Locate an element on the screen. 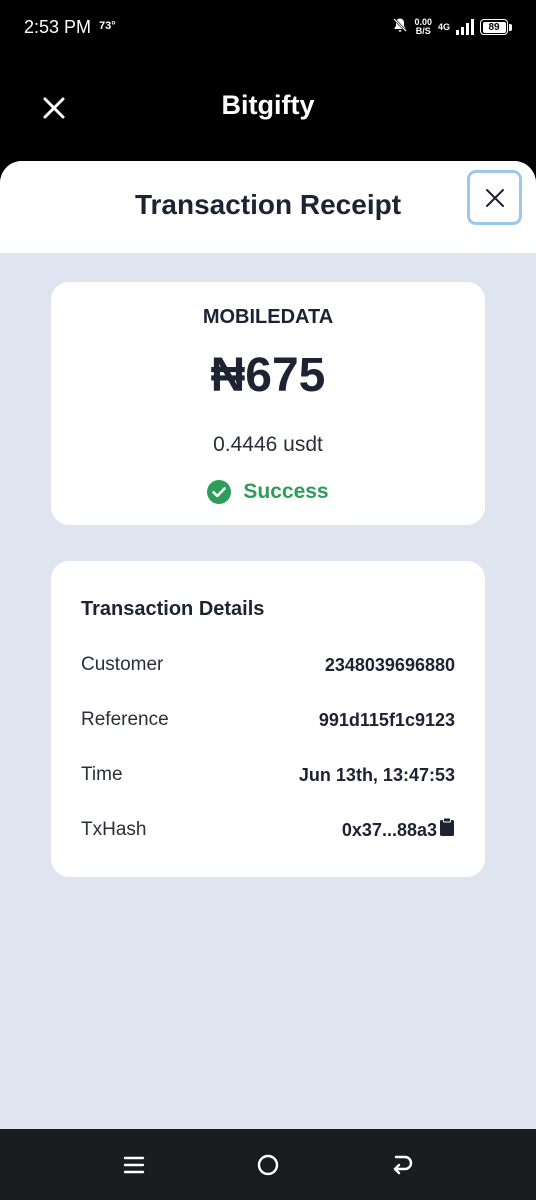 Image resolution: width=536 pixels, height=1200 pixels. detail-row-time: Time Jun 13th, 13:47:53 is located at coordinates (268, 775).